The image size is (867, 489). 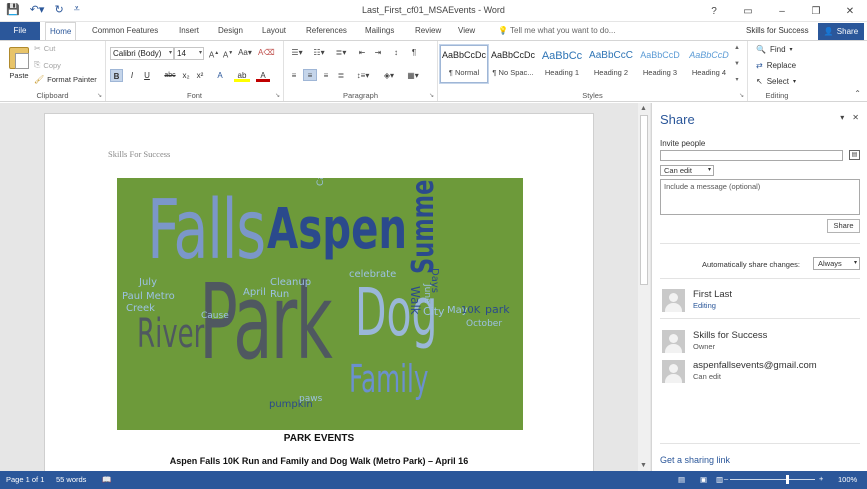 I want to click on change-case-icon: Aa▾, so click(x=245, y=53).